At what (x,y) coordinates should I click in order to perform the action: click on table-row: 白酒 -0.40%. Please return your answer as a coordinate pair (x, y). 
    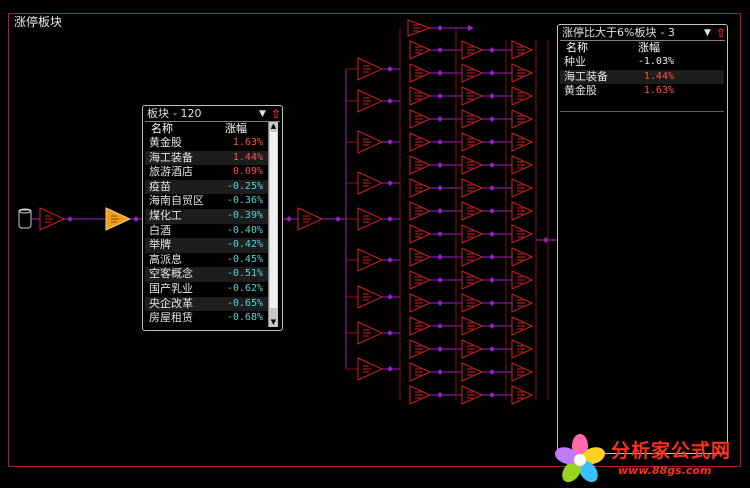
    Looking at the image, I should click on (207, 231).